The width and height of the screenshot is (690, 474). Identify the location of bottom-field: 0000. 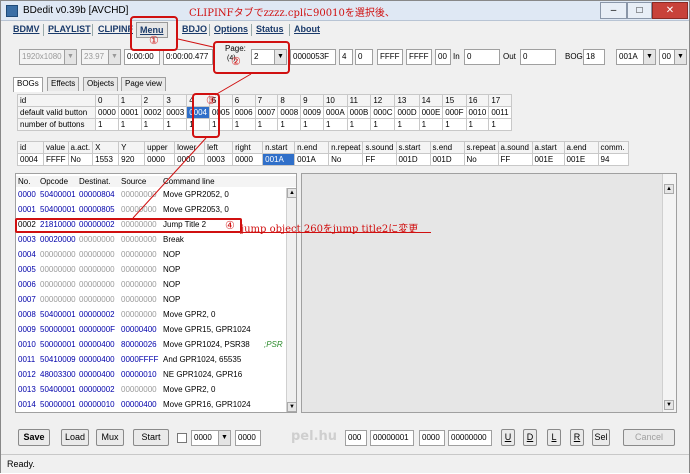
(248, 438).